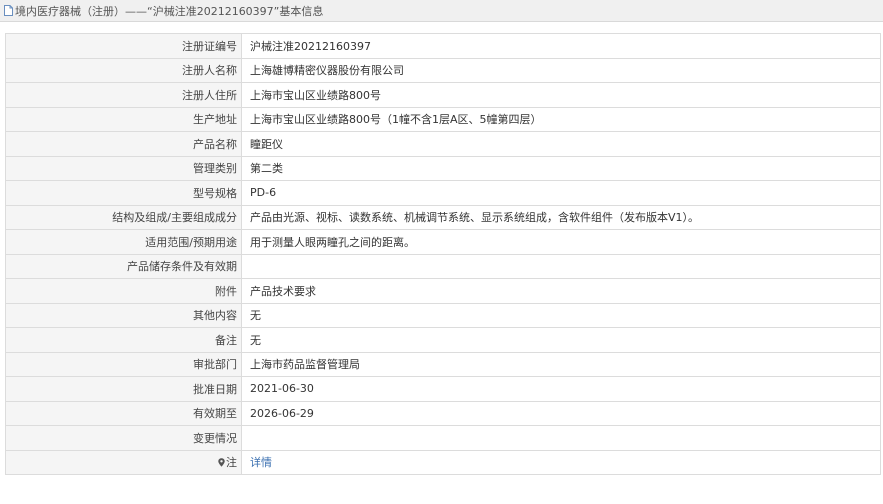 Image resolution: width=883 pixels, height=504 pixels. What do you see at coordinates (561, 462) in the screenshot?
I see `note-value-cell: 详情` at bounding box center [561, 462].